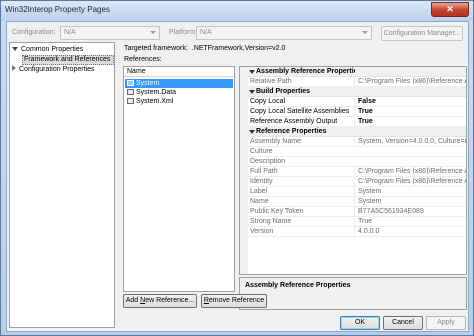 Image resolution: width=474 pixels, height=336 pixels. Describe the element at coordinates (275, 141) in the screenshot. I see `property-name: Assembly Name` at that location.